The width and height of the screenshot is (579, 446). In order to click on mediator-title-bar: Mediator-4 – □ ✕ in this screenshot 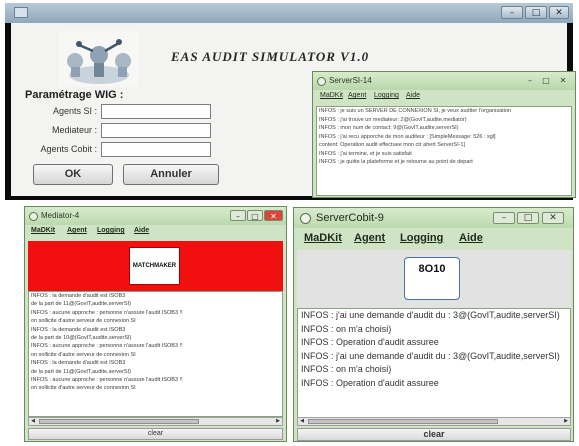, I will do `click(155, 216)`.